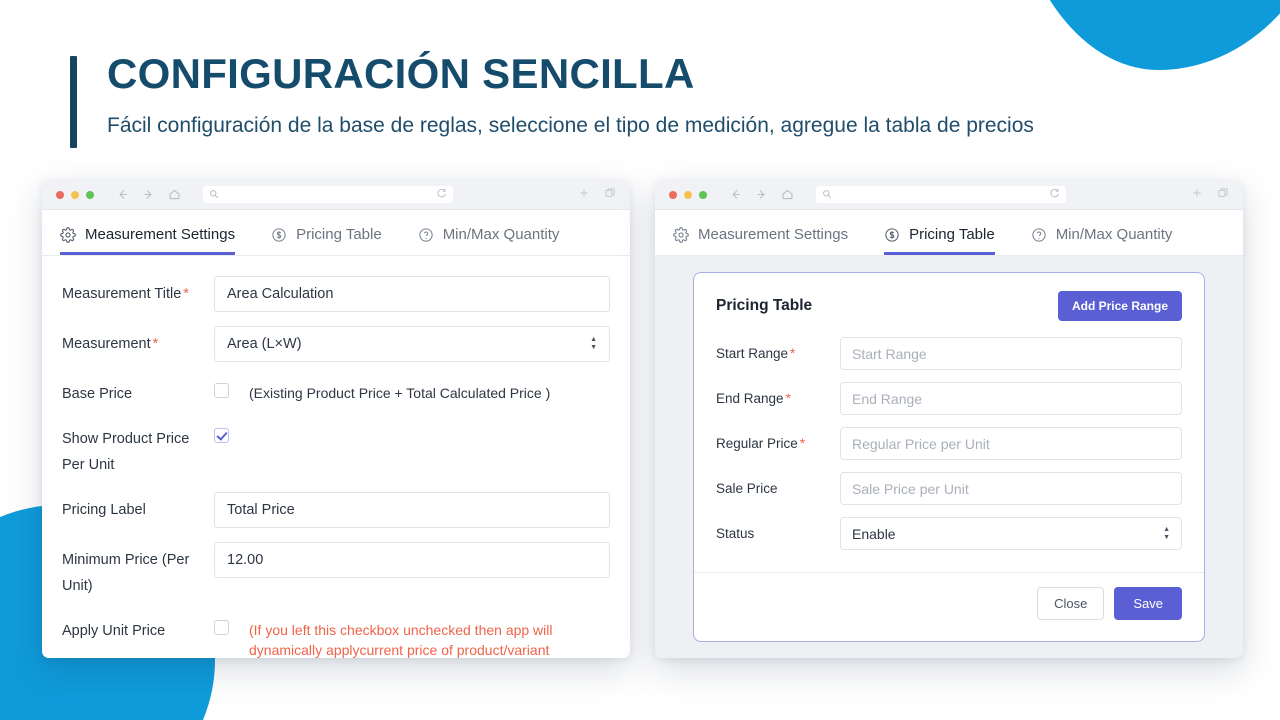 This screenshot has height=720, width=1280. Describe the element at coordinates (221, 627) in the screenshot. I see `apply-unit-price-checkbox` at that location.